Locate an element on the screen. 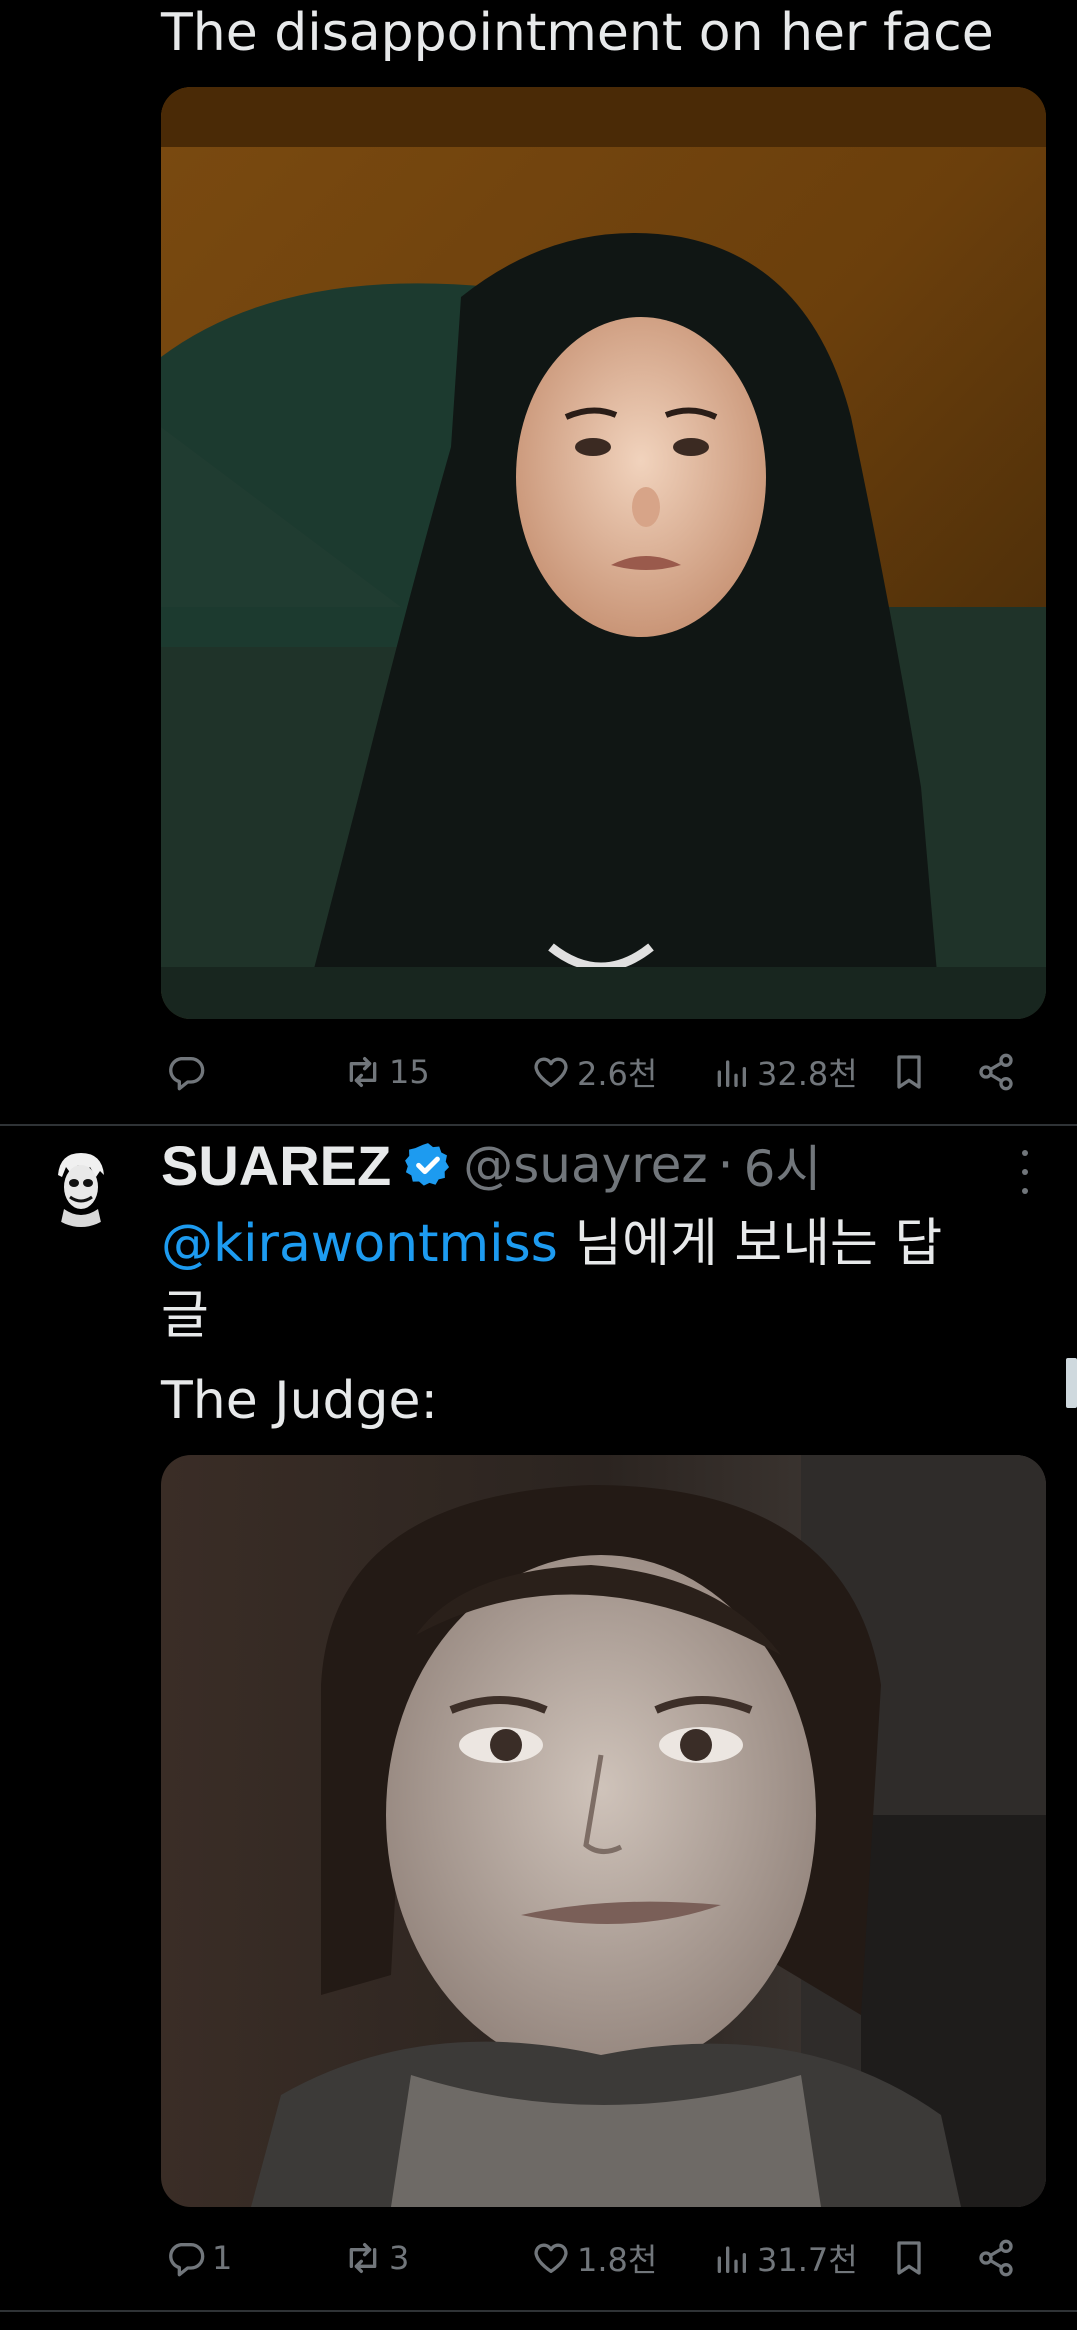  retweet-button: 3 is located at coordinates (376, 2258).